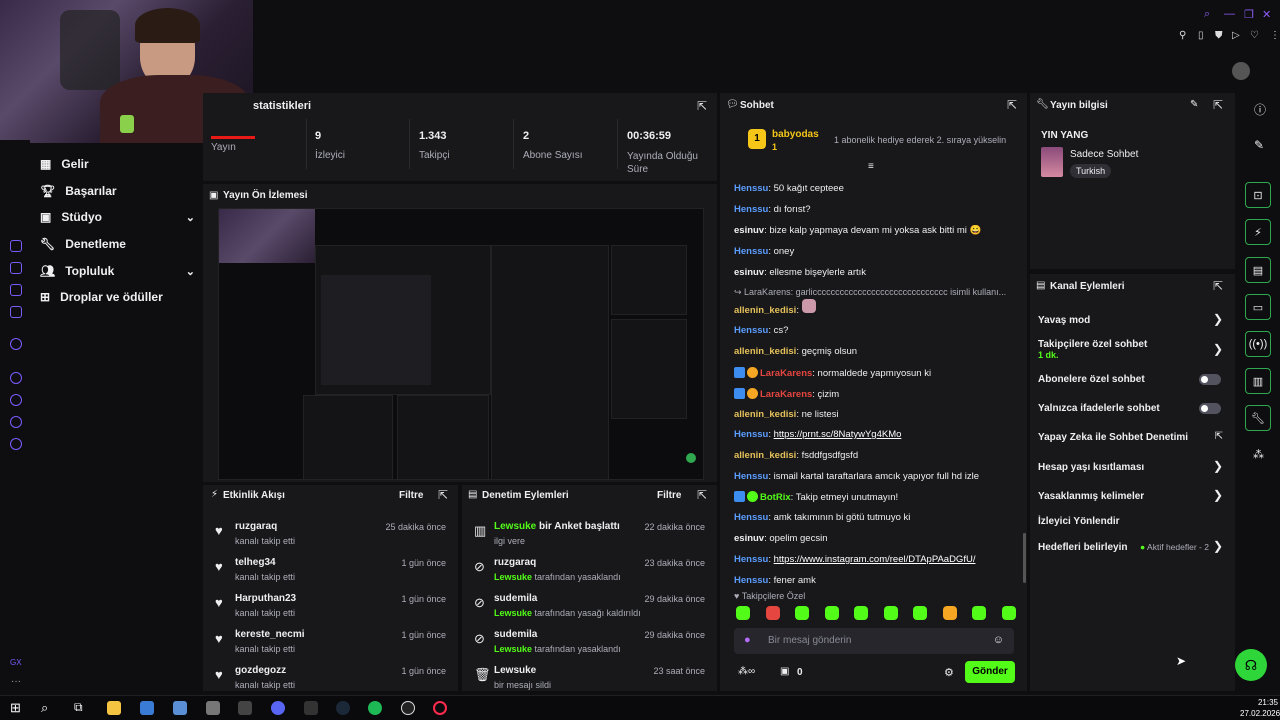 The image size is (1280, 720). Describe the element at coordinates (809, 640) in the screenshot. I see `chat-input: Bir mesaj gönderin` at that location.